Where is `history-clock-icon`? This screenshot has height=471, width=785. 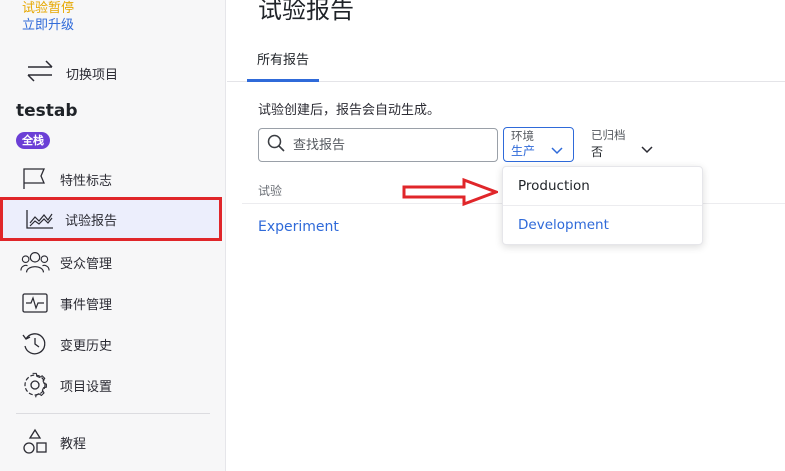
history-clock-icon is located at coordinates (35, 344).